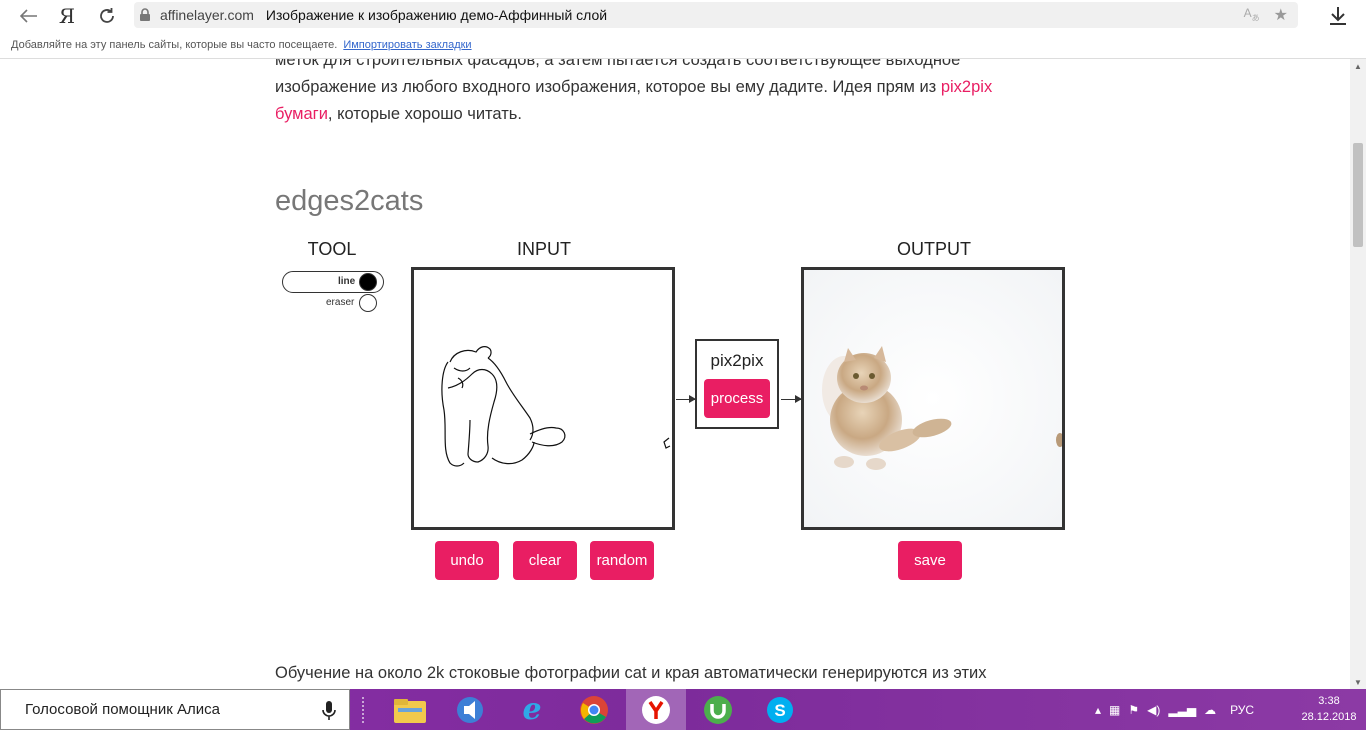 This screenshot has width=1366, height=730. I want to click on arrow-input-to-process, so click(686, 399).